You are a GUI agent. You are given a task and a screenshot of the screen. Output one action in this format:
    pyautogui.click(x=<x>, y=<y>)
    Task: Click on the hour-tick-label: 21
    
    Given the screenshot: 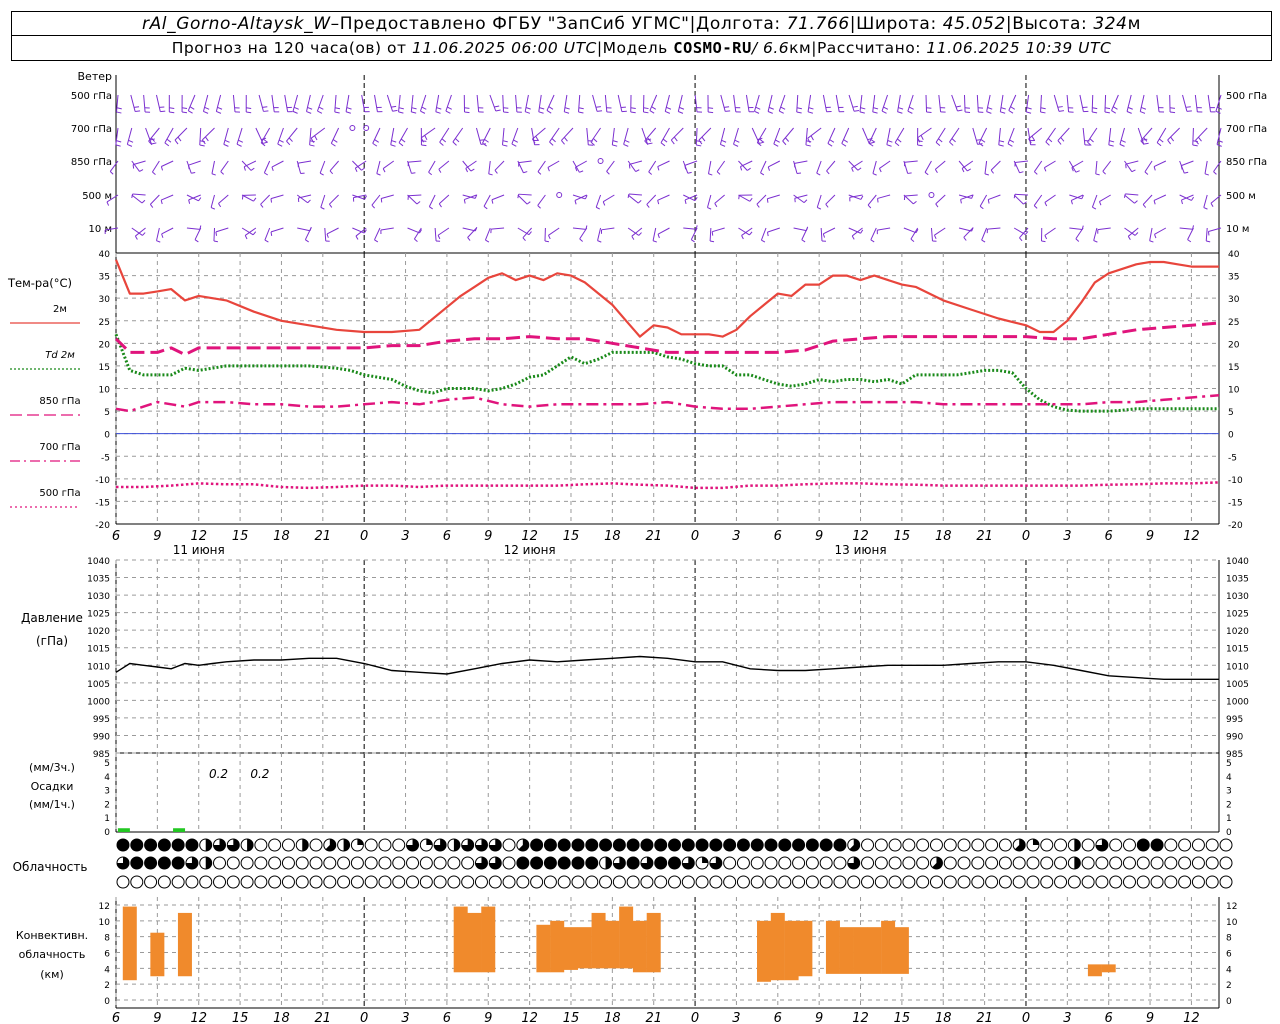 What is the action you would take?
    pyautogui.click(x=984, y=1017)
    